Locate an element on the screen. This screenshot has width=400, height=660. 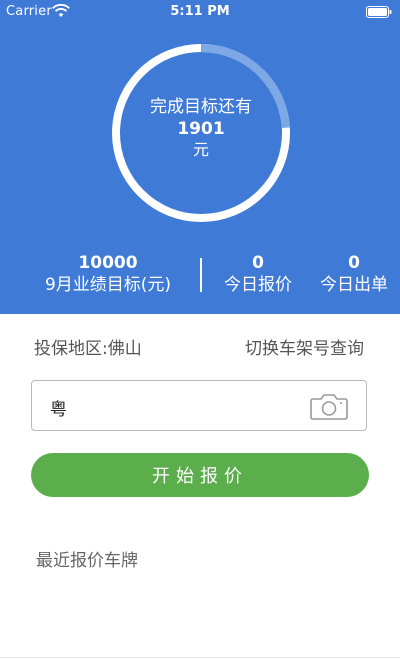
stat-quotes-label: 今日报价 is located at coordinates (258, 285).